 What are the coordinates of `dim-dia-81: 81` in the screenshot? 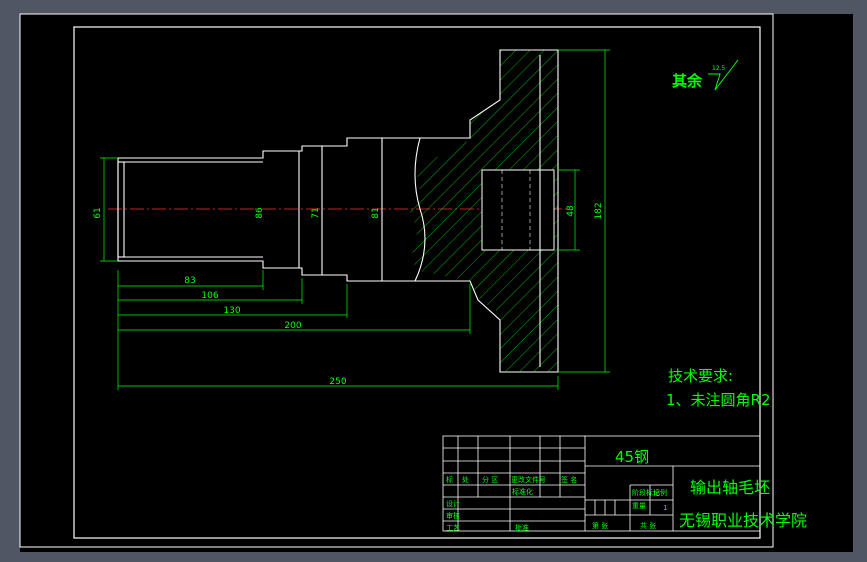 It's located at (376, 212).